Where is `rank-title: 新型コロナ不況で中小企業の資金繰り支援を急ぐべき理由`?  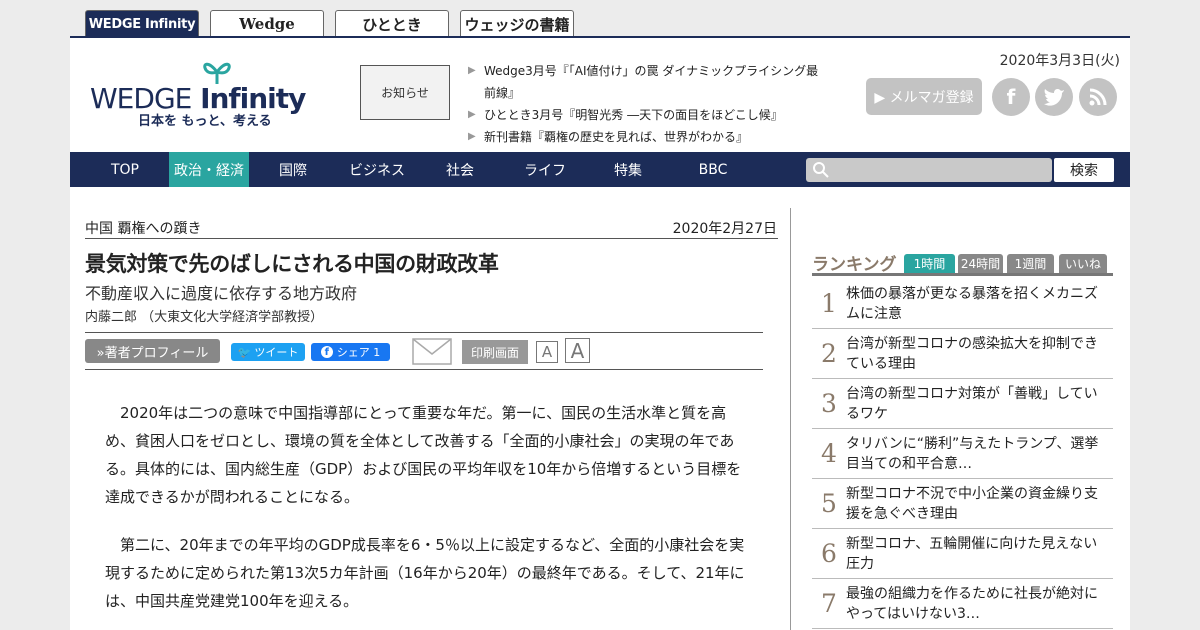 rank-title: 新型コロナ不況で中小企業の資金繰り支援を急ぐべき理由 is located at coordinates (979, 504).